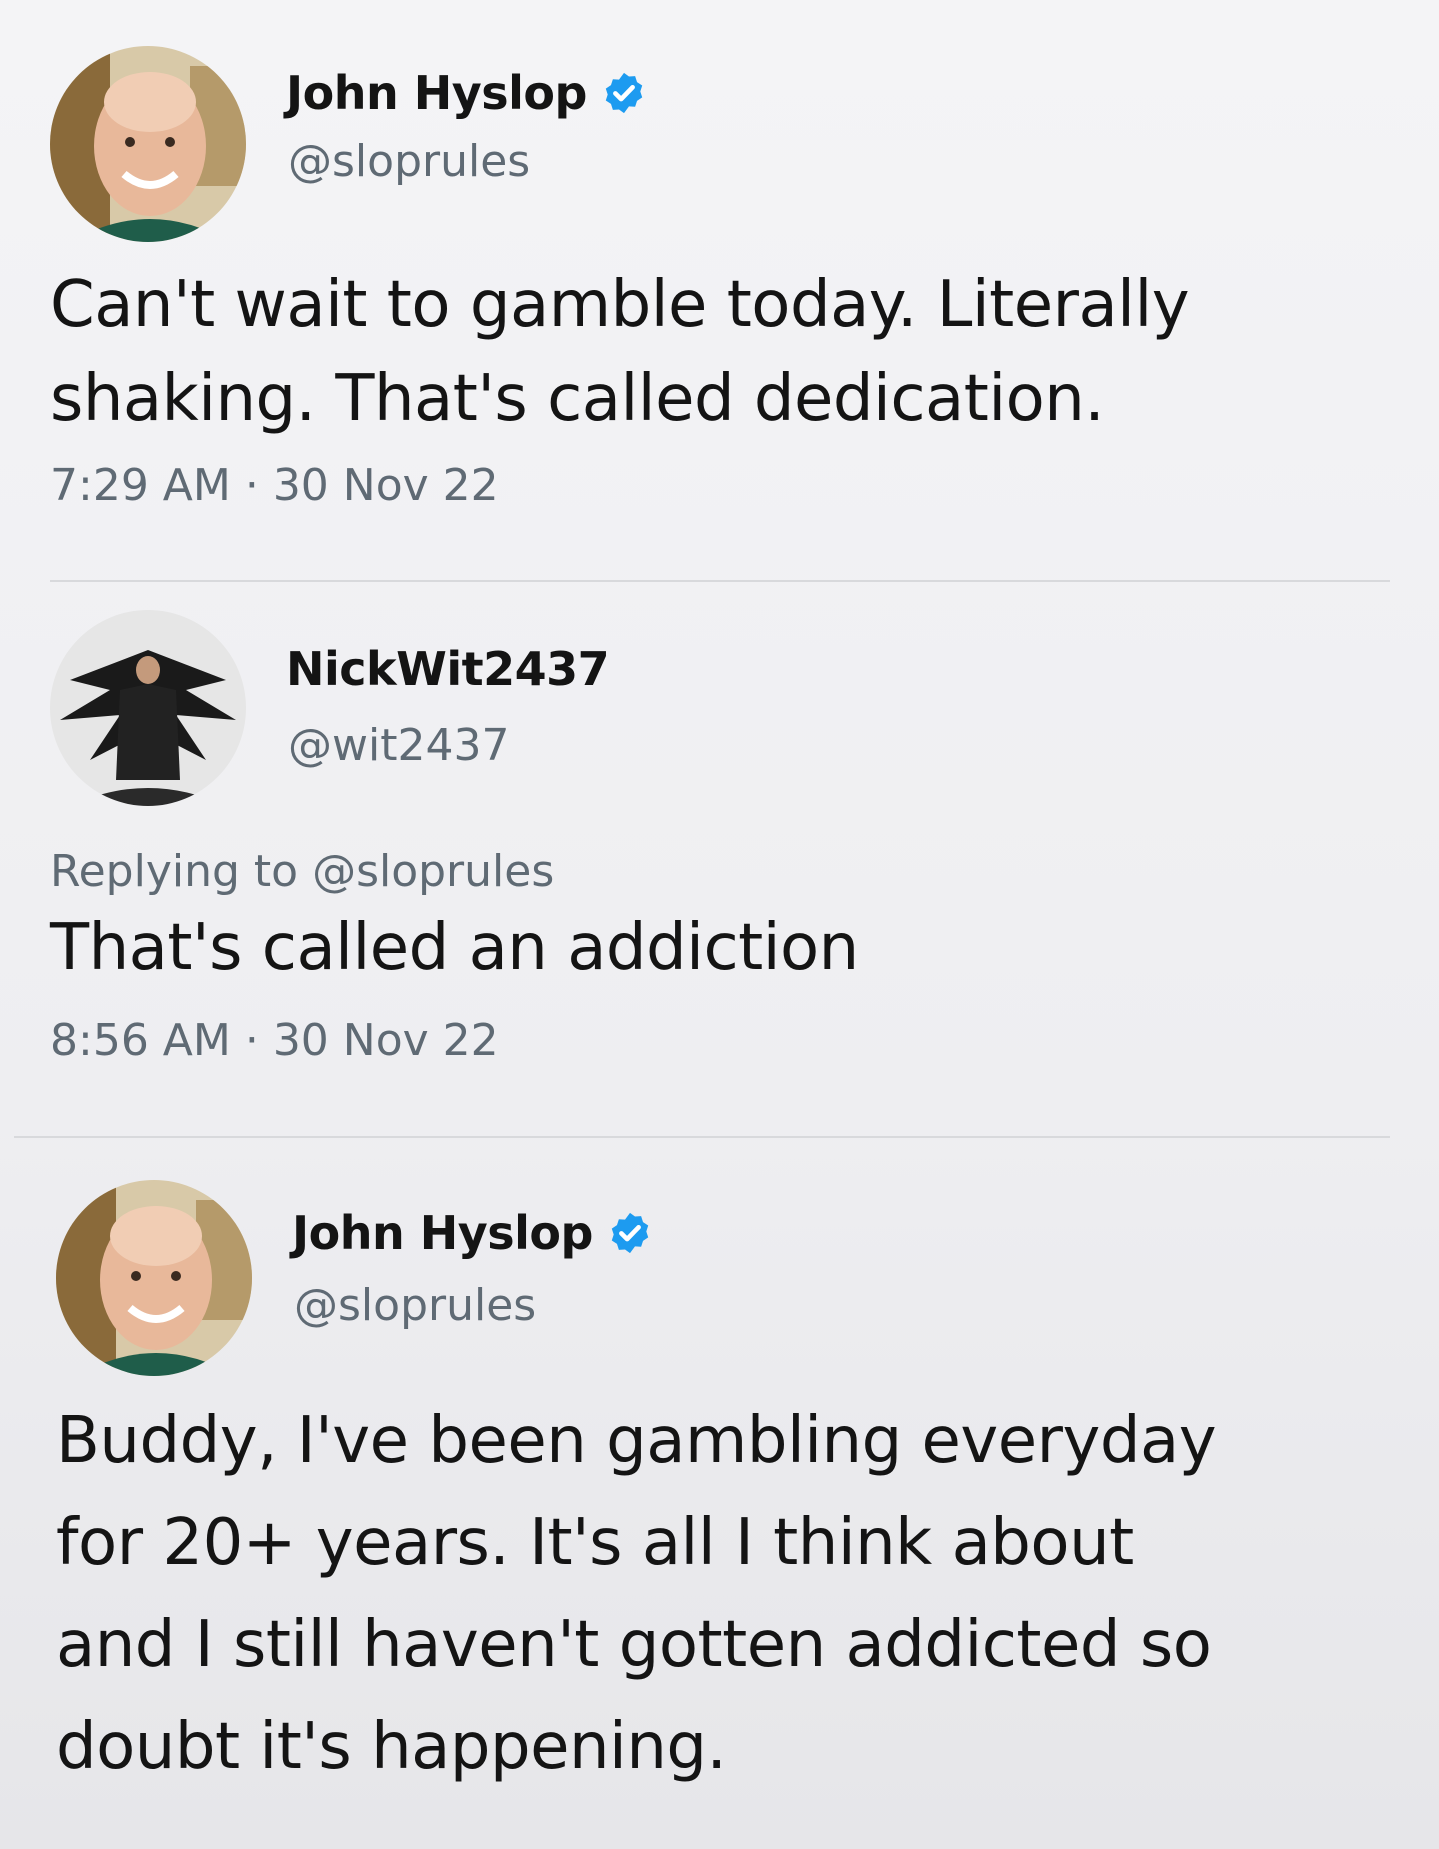 The width and height of the screenshot is (1439, 1849). What do you see at coordinates (636, 1441) in the screenshot?
I see `tweet-text-line: Buddy, I've been gambling everyday` at bounding box center [636, 1441].